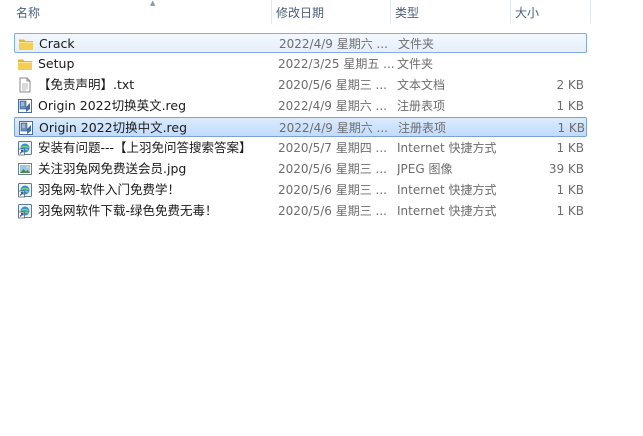  I want to click on column-header-date-label: 修改日期, so click(300, 13).